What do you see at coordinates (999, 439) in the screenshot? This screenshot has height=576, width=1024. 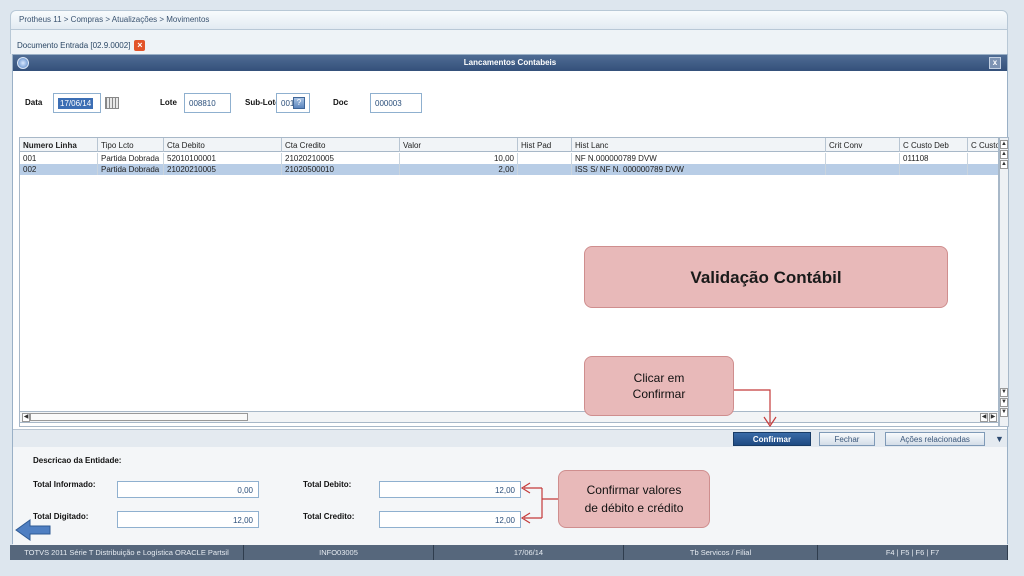 I see `chevron-down-icon: ▼` at bounding box center [999, 439].